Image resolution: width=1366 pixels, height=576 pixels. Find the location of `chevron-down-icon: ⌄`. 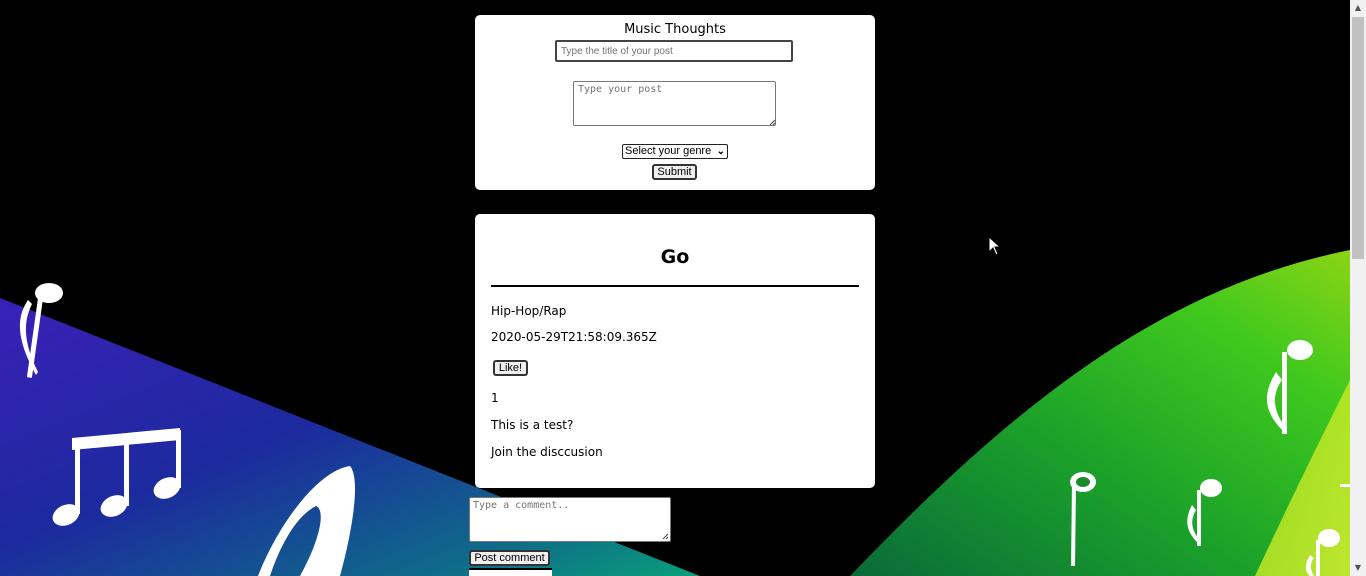

chevron-down-icon: ⌄ is located at coordinates (720, 151).